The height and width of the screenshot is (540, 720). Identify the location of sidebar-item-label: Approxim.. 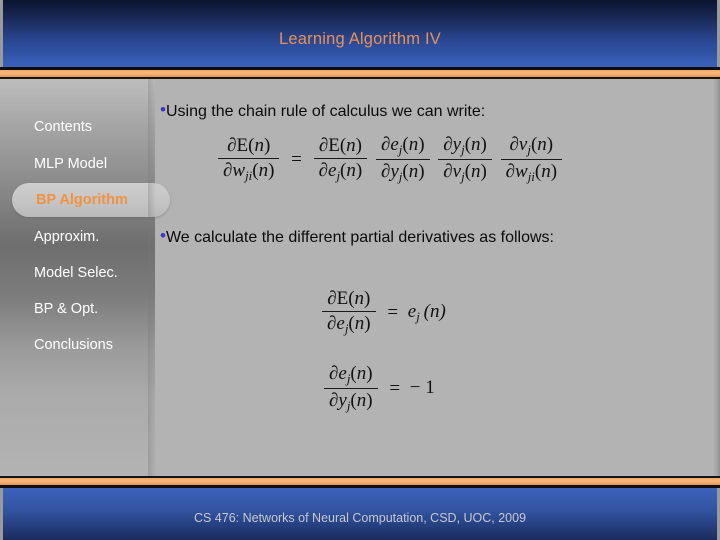
(67, 237).